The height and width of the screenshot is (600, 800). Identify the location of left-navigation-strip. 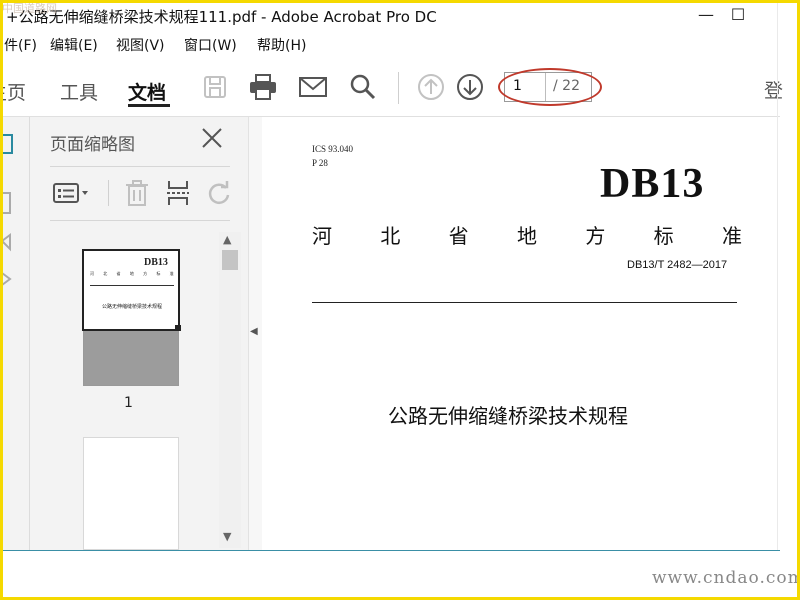
(15, 333).